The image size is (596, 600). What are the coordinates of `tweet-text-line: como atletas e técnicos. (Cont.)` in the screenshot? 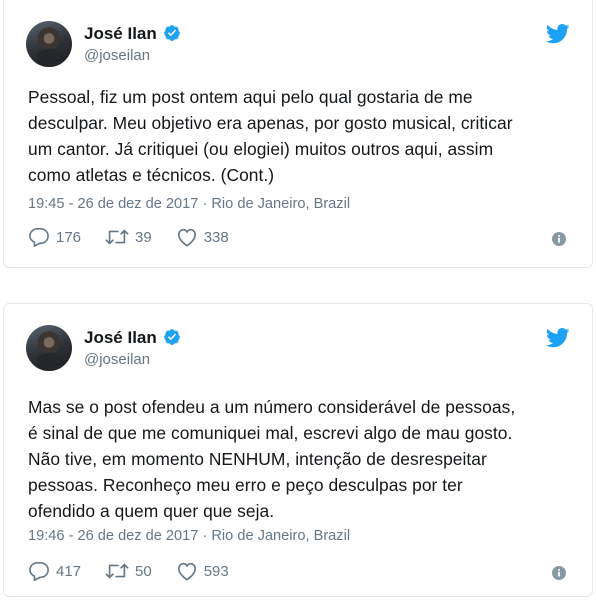 It's located at (151, 175).